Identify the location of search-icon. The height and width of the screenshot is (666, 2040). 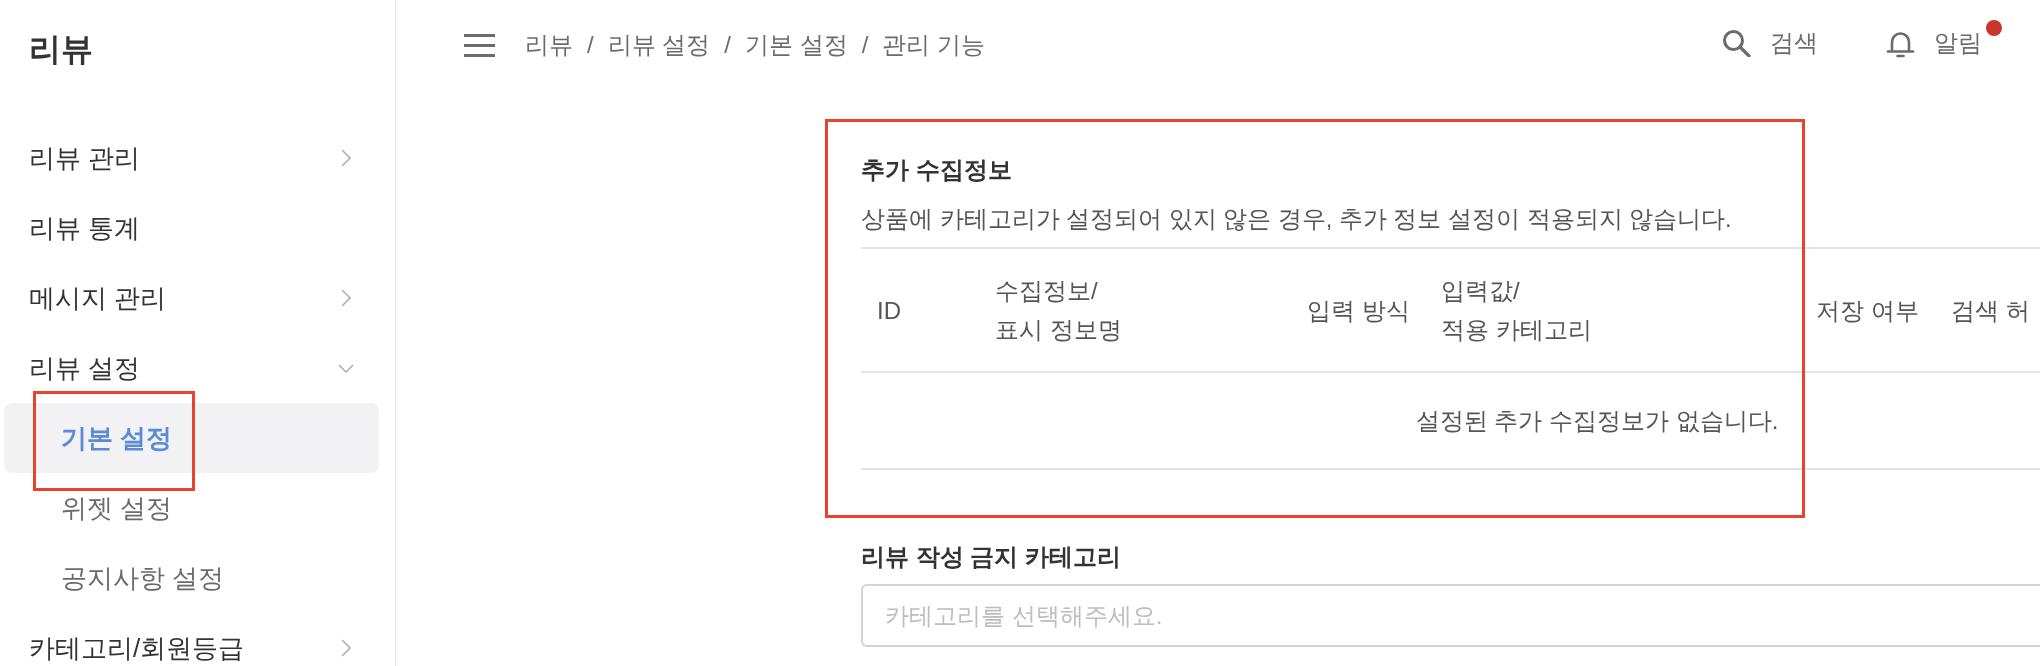
(1736, 43).